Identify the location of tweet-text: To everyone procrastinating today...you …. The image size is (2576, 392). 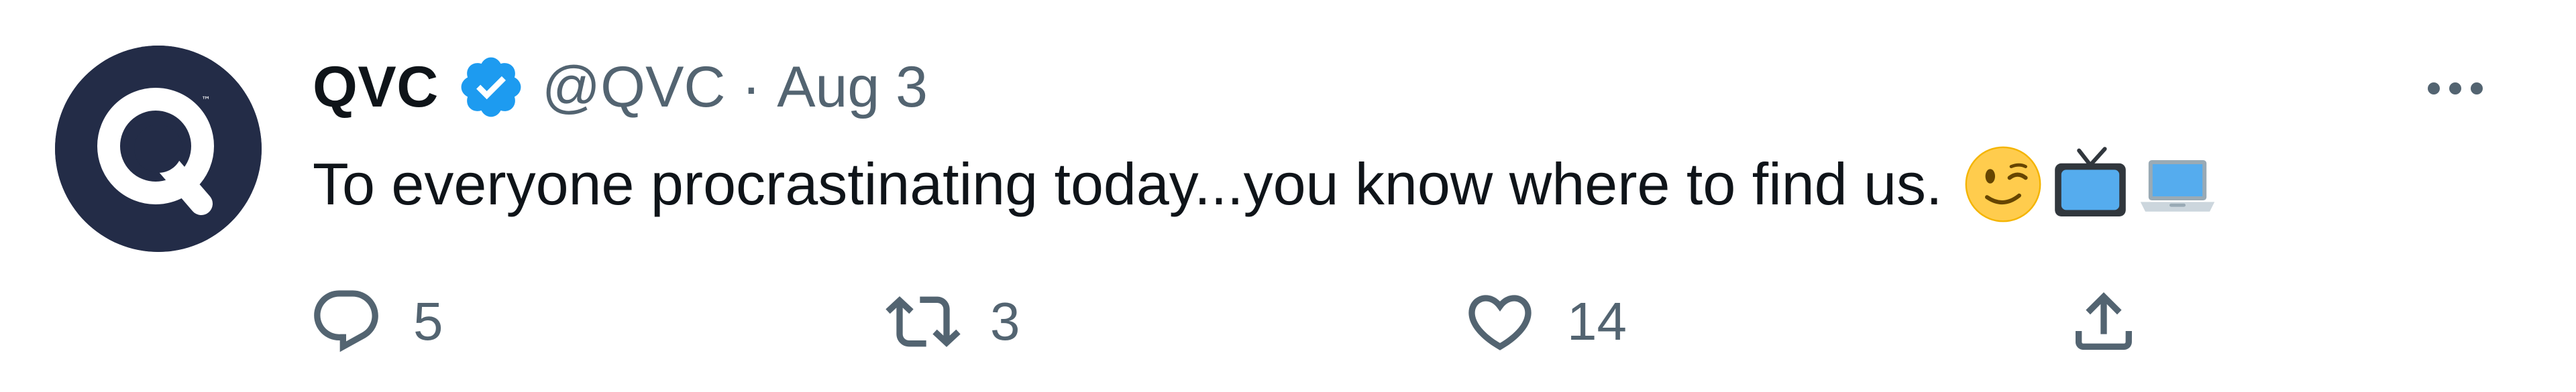
(1128, 184).